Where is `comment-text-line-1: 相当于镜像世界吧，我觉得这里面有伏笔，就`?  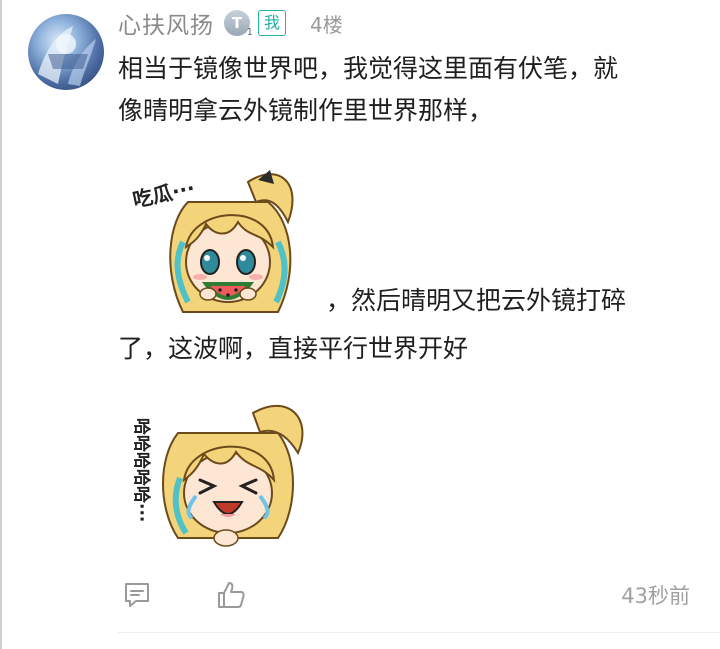 comment-text-line-1: 相当于镜像世界吧，我觉得这里面有伏笔，就 is located at coordinates (368, 68).